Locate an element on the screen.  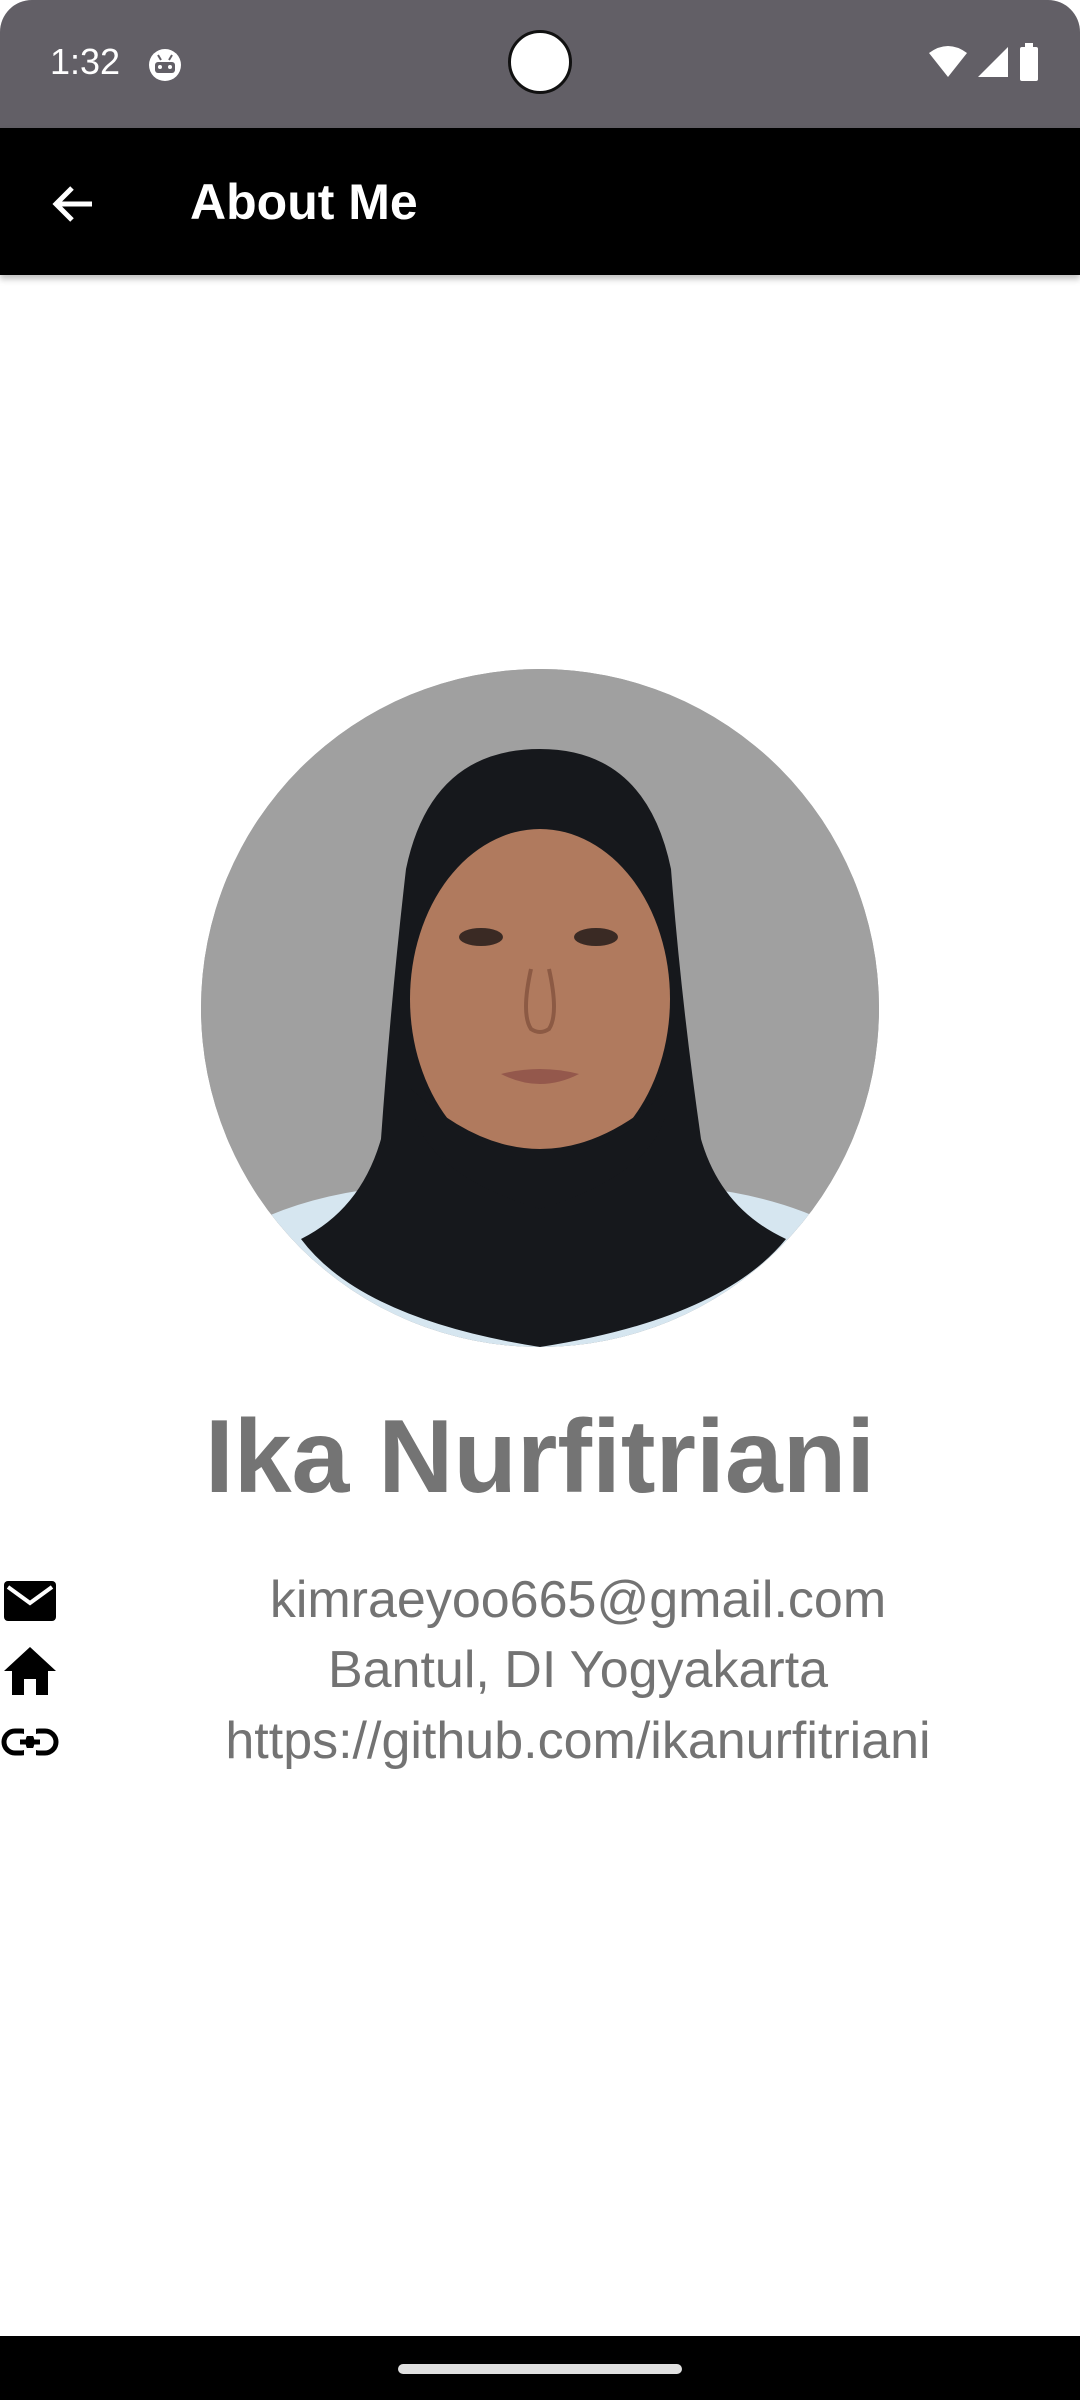
arrow-back-icon is located at coordinates (72, 204).